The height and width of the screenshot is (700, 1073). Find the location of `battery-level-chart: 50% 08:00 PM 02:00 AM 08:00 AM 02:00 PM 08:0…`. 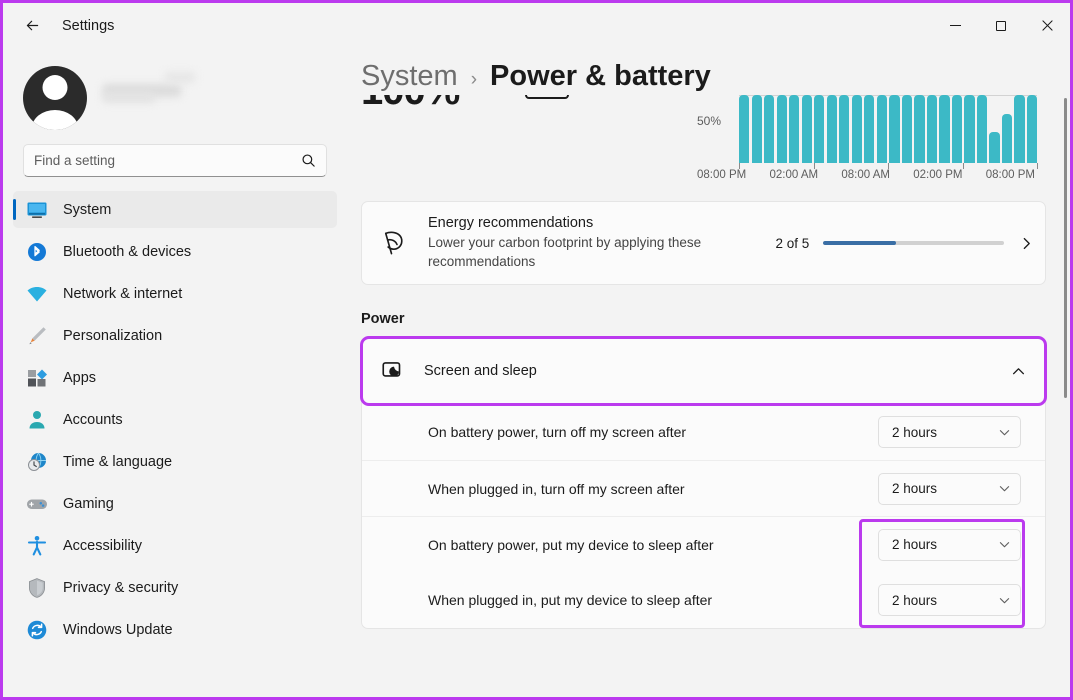

battery-level-chart: 50% 08:00 PM 02:00 AM 08:00 AM 02:00 PM 08:0… is located at coordinates (867, 140).